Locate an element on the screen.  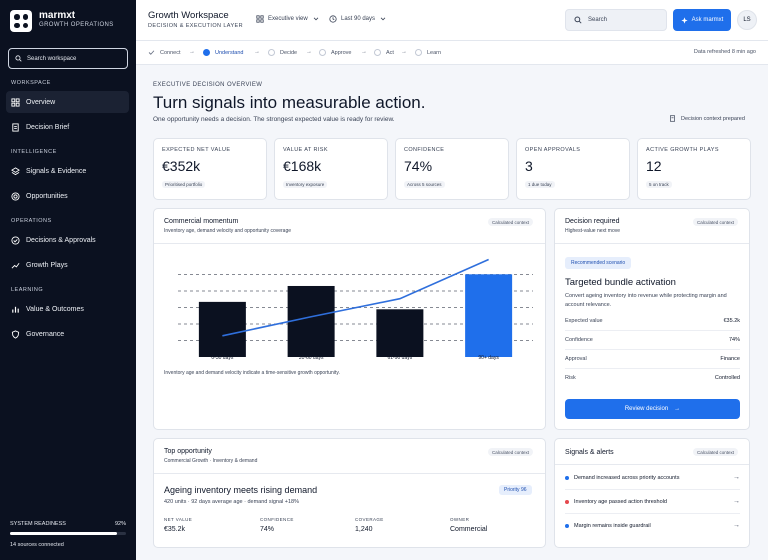
brand-logo-icon is located at coordinates (21, 21).